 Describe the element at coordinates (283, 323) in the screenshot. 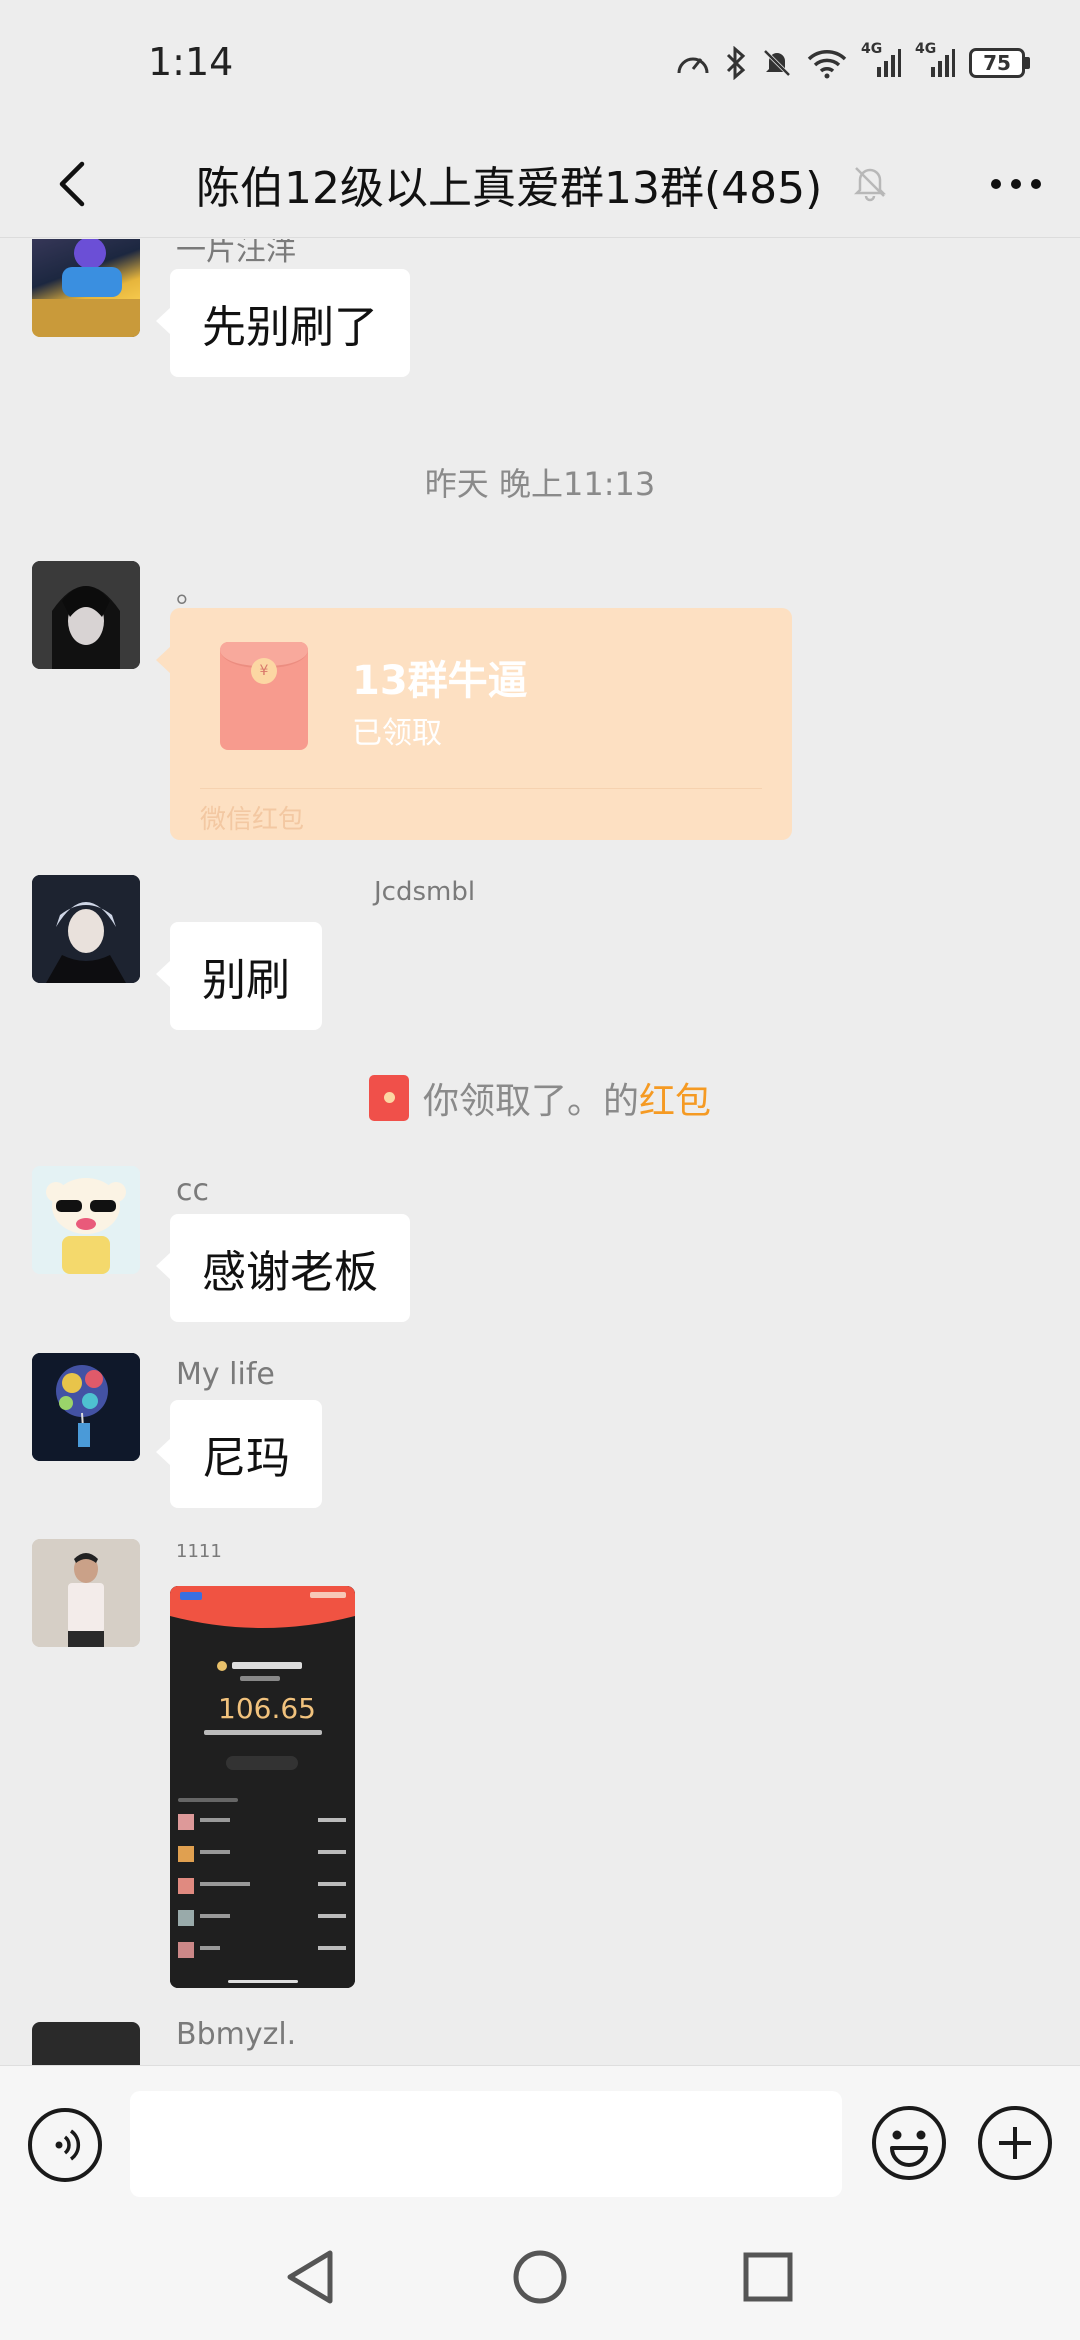

I see `message-bubble: 先别刷了` at that location.